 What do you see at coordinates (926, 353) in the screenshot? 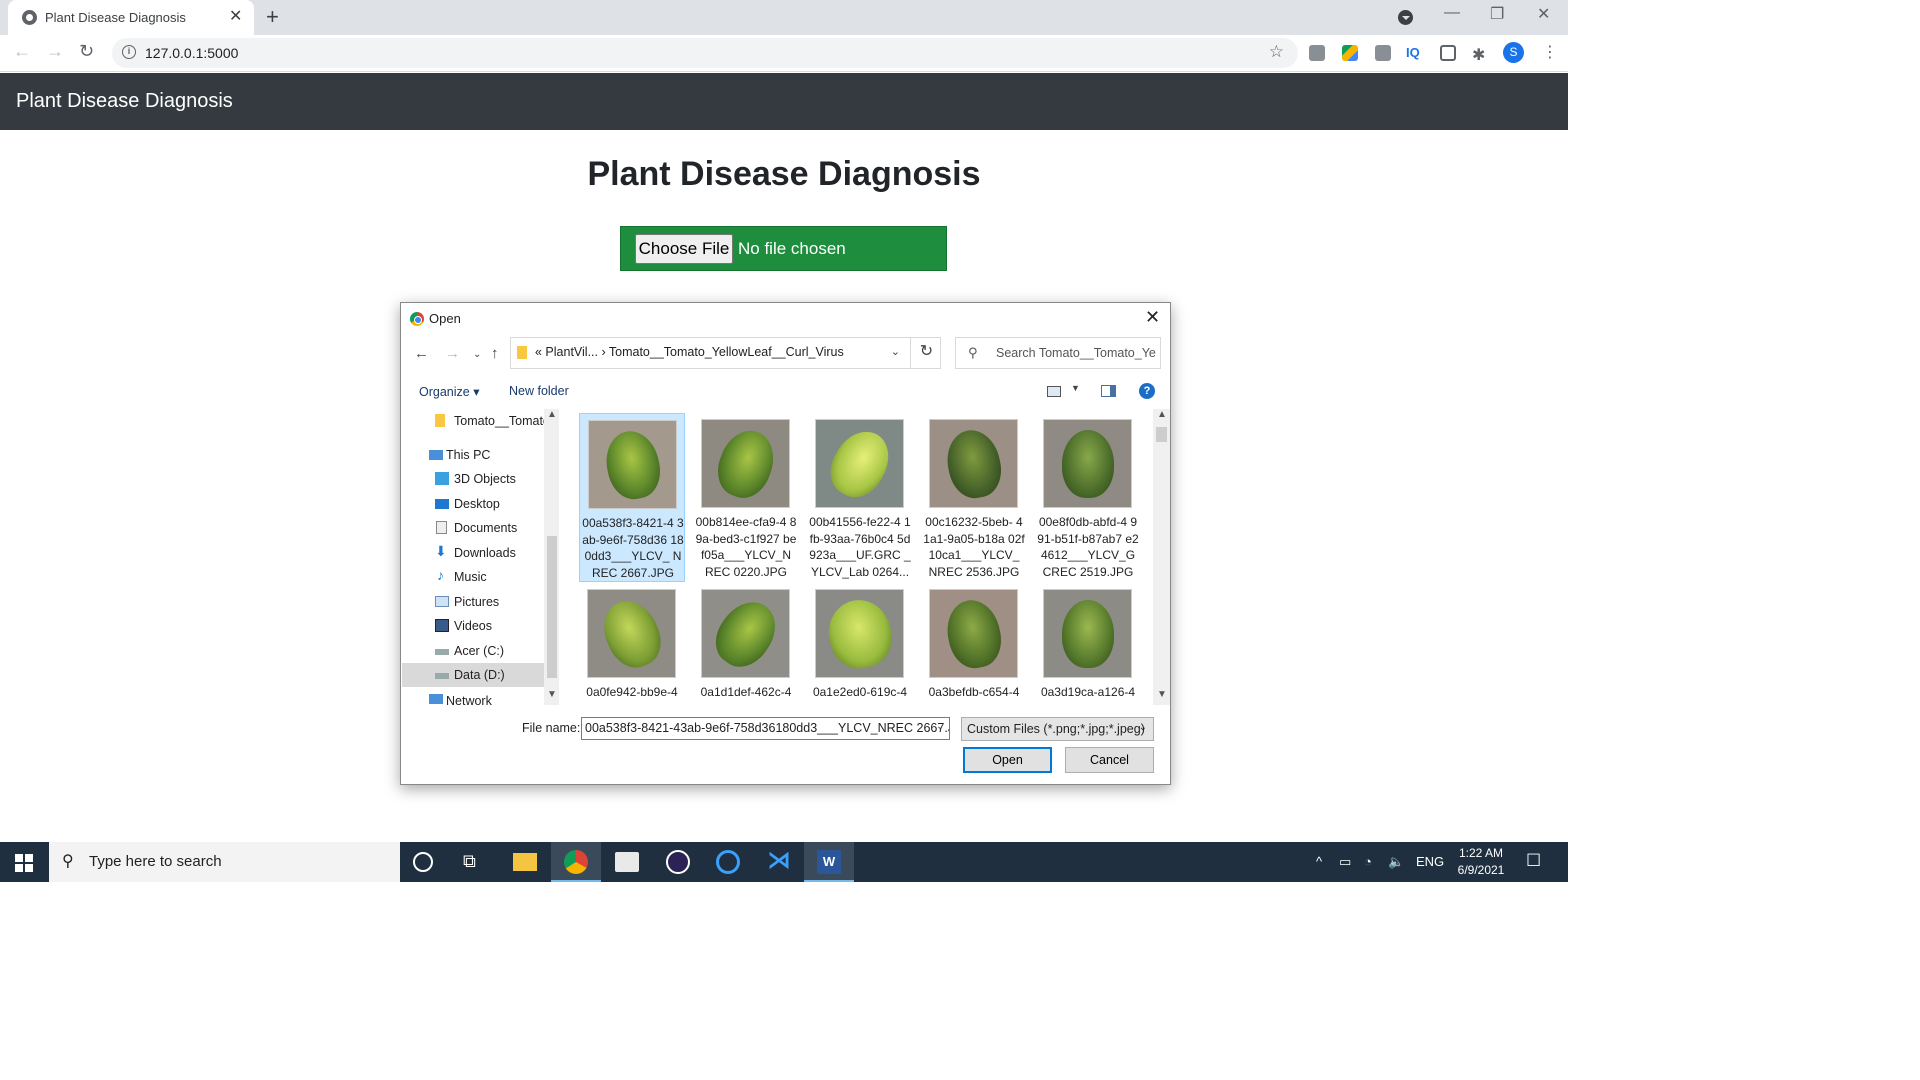
I see `refresh-icon: ↻` at bounding box center [926, 353].